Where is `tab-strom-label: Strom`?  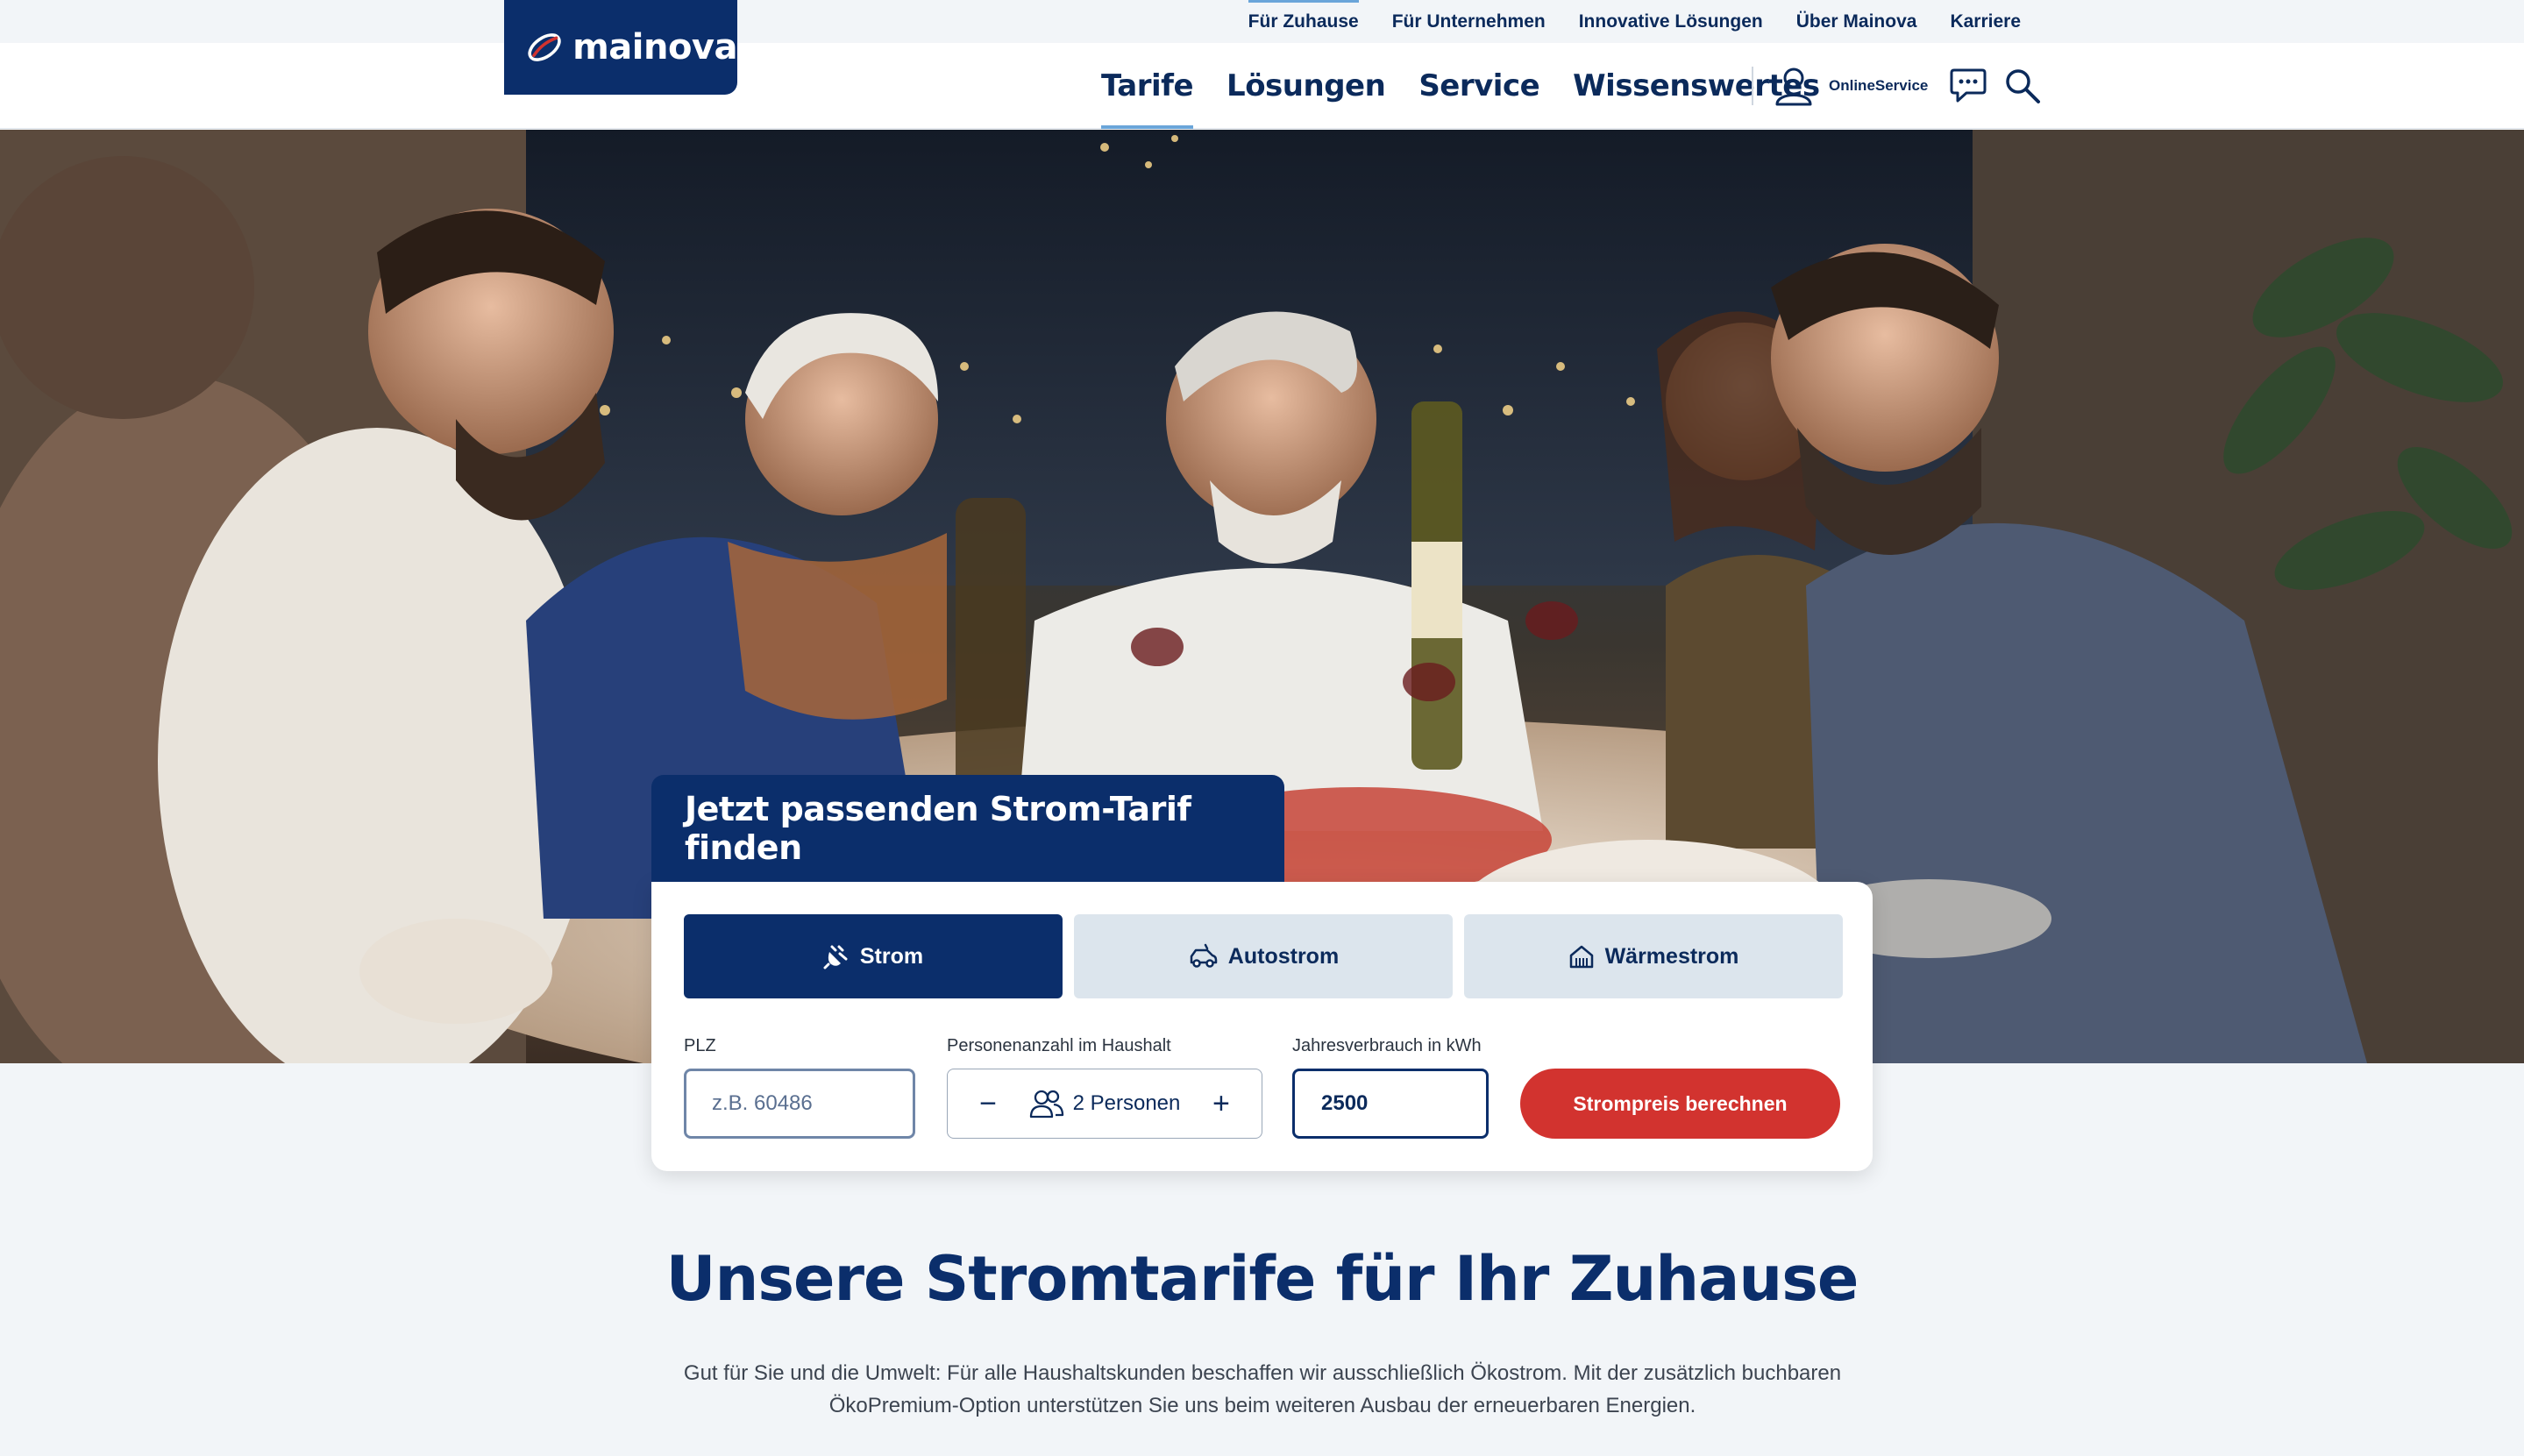
tab-strom-label: Strom is located at coordinates (891, 956).